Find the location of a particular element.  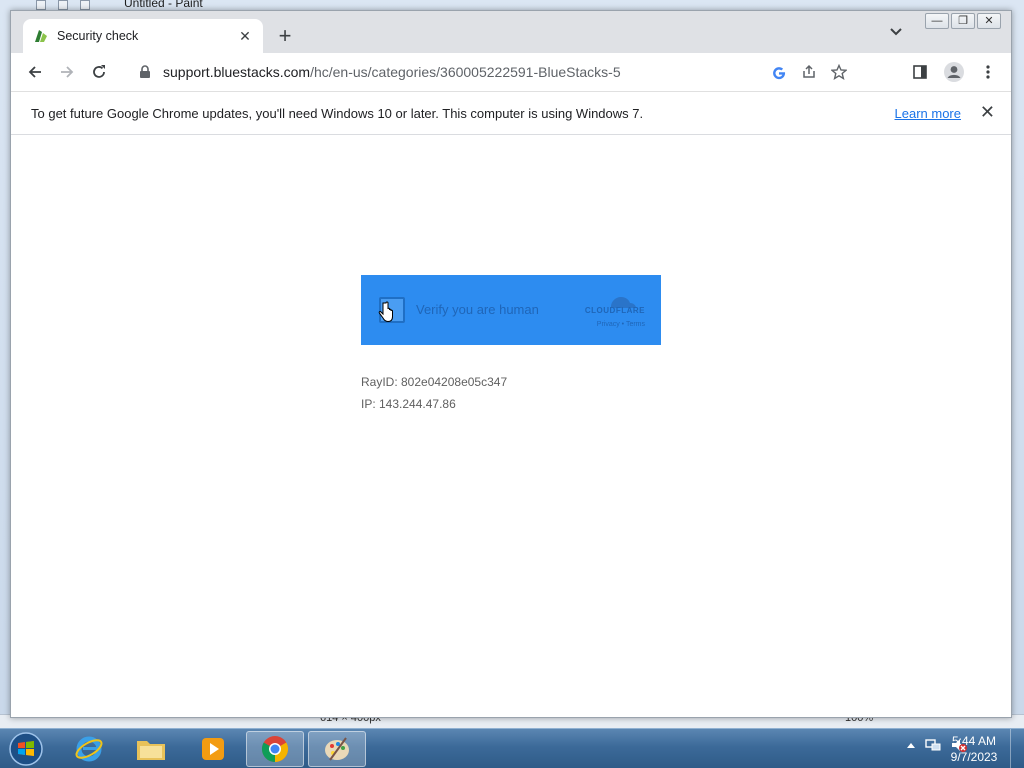

back-button is located at coordinates (35, 72).